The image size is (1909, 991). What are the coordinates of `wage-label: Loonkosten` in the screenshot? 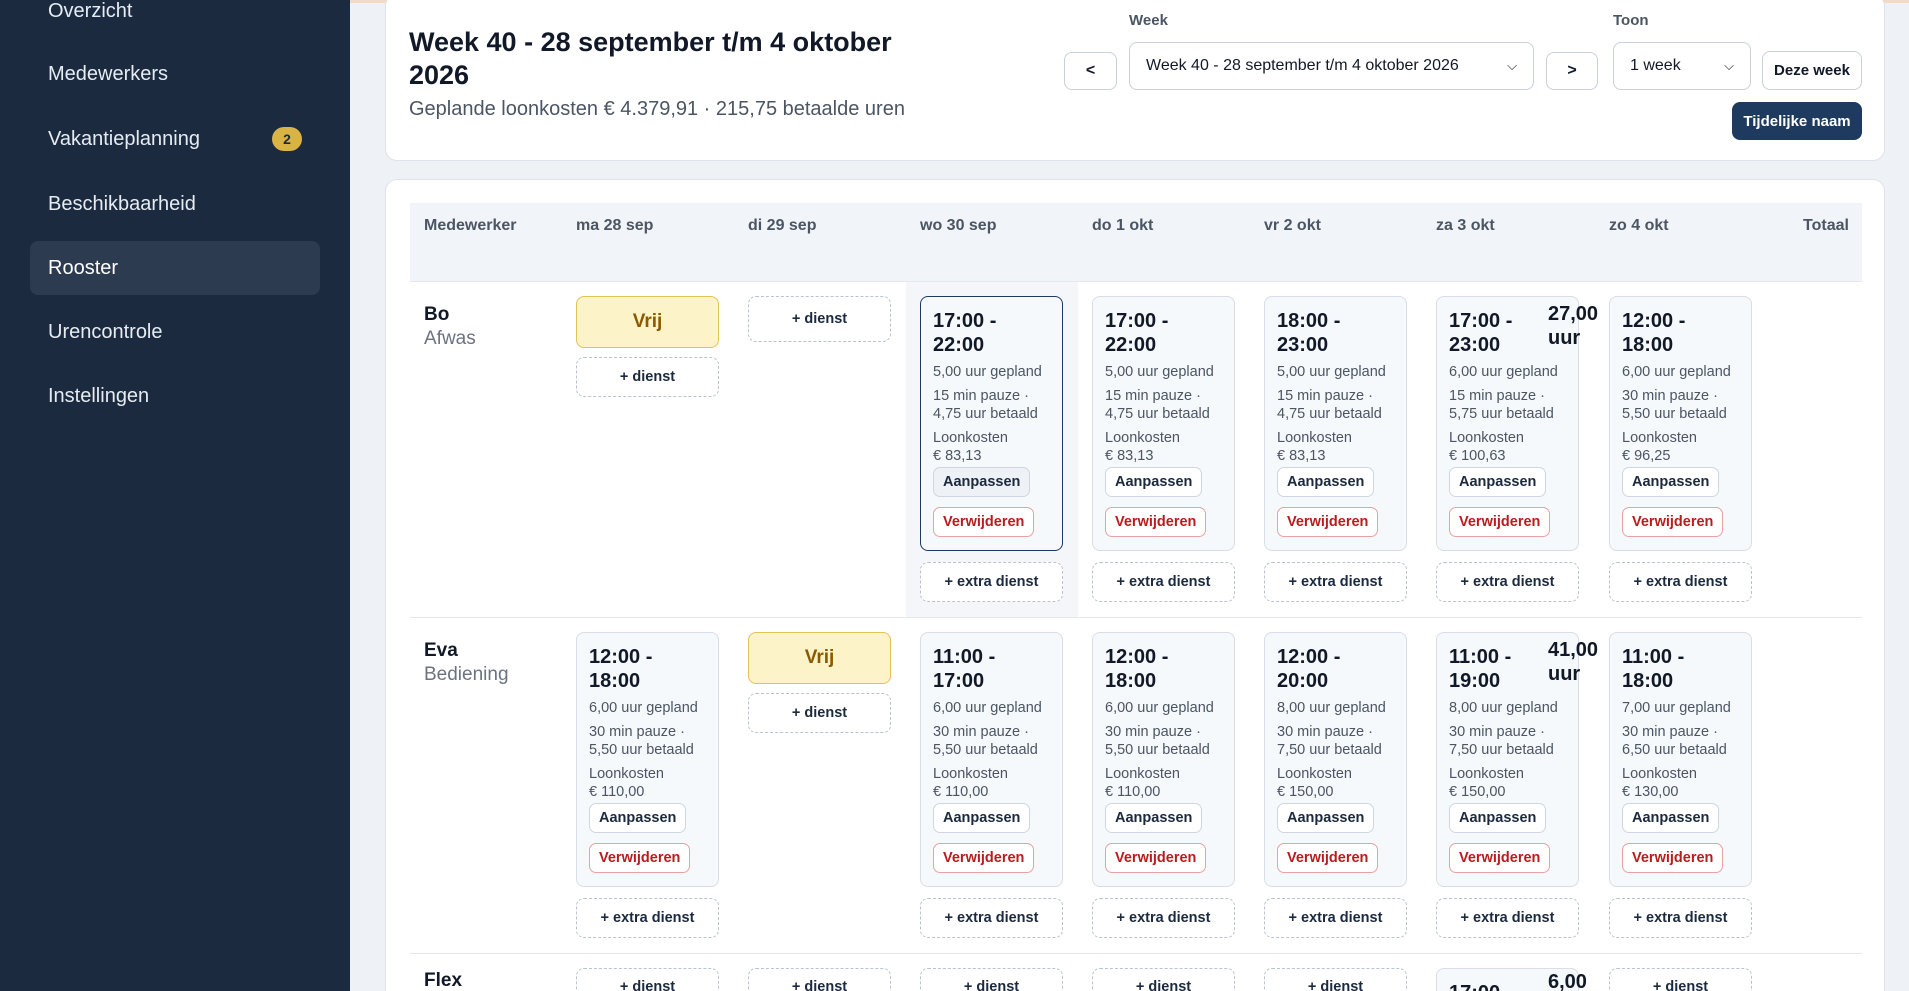 It's located at (1142, 774).